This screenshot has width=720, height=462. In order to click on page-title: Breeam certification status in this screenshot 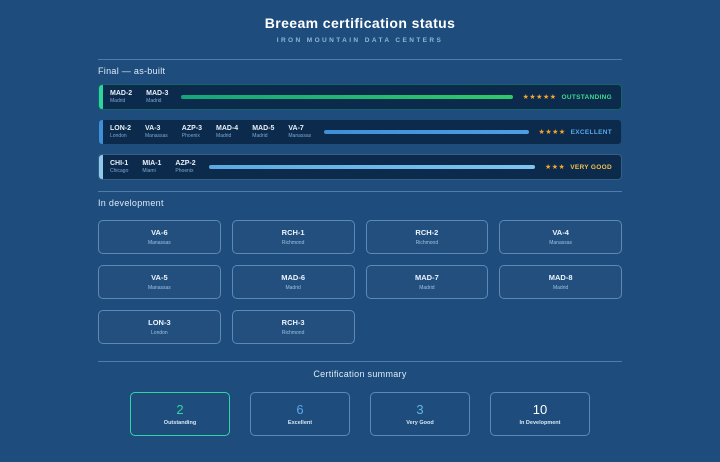, I will do `click(360, 23)`.